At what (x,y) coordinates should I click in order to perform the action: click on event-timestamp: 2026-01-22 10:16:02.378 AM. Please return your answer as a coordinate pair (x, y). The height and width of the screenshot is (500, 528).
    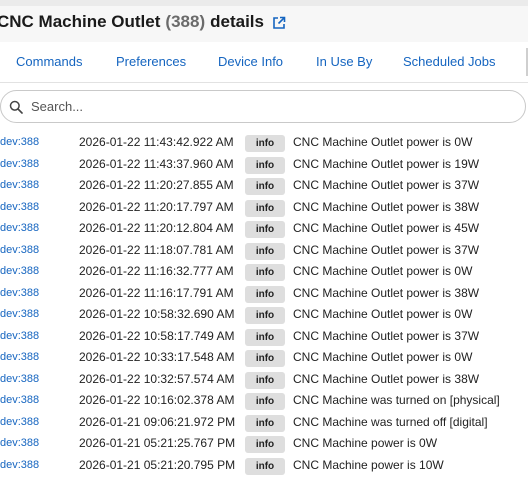
    Looking at the image, I should click on (157, 400).